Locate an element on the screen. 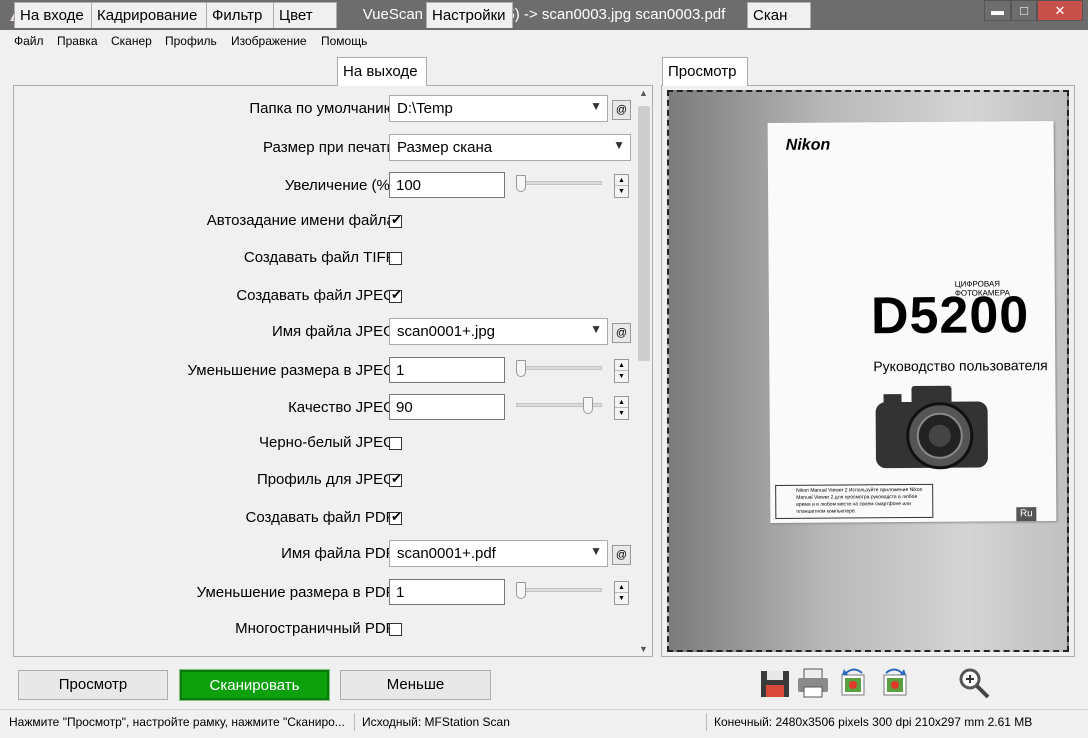  jpeg-filename-label: Имя файла JPEG: is located at coordinates (335, 331).